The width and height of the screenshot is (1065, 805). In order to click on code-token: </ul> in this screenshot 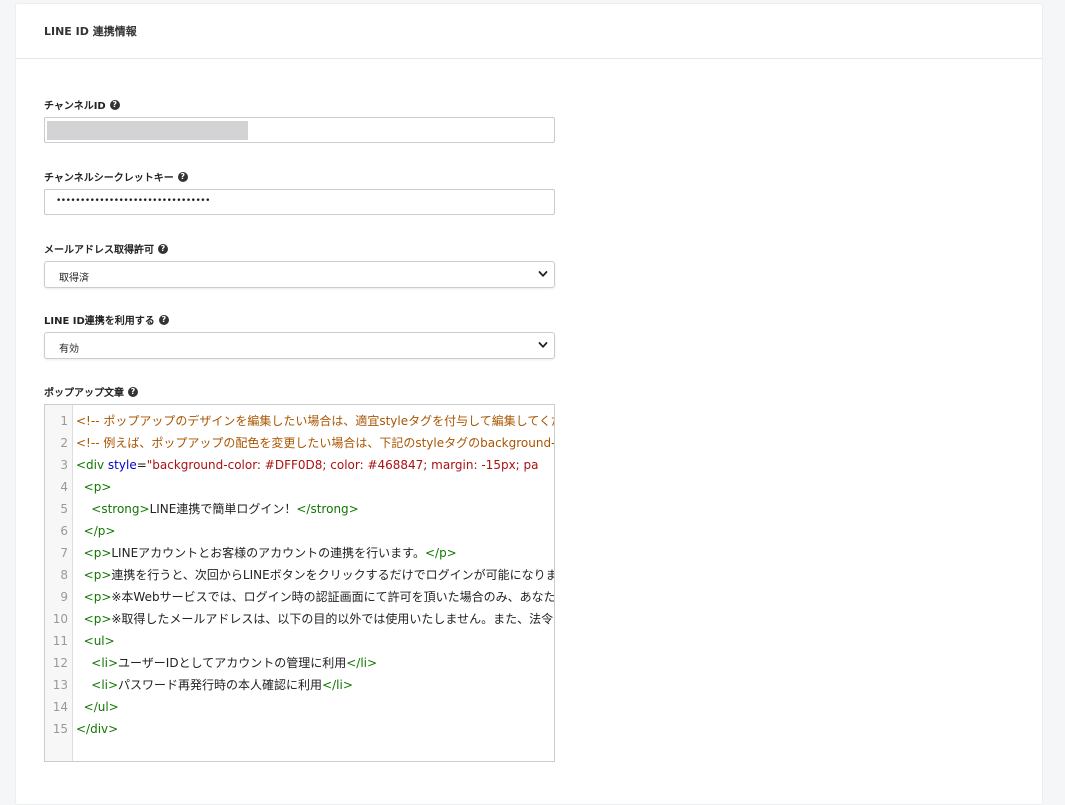, I will do `click(101, 707)`.